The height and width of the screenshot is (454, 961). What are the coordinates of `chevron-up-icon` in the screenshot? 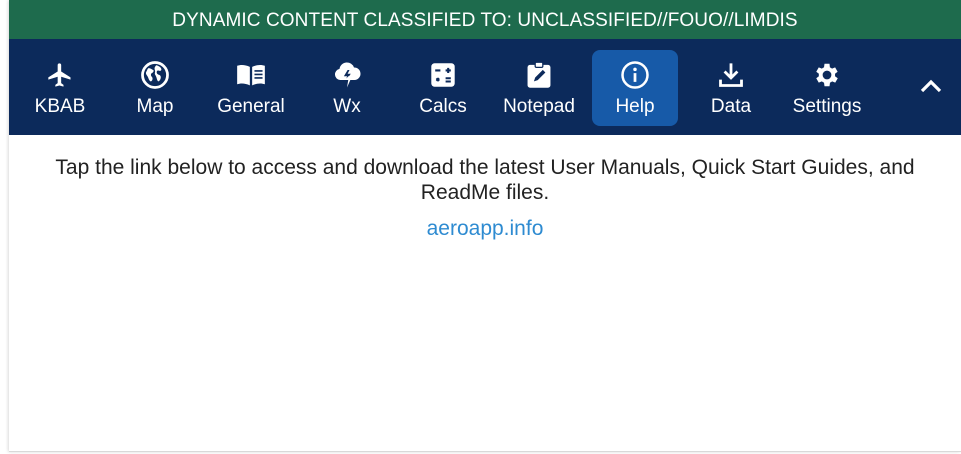 It's located at (931, 88).